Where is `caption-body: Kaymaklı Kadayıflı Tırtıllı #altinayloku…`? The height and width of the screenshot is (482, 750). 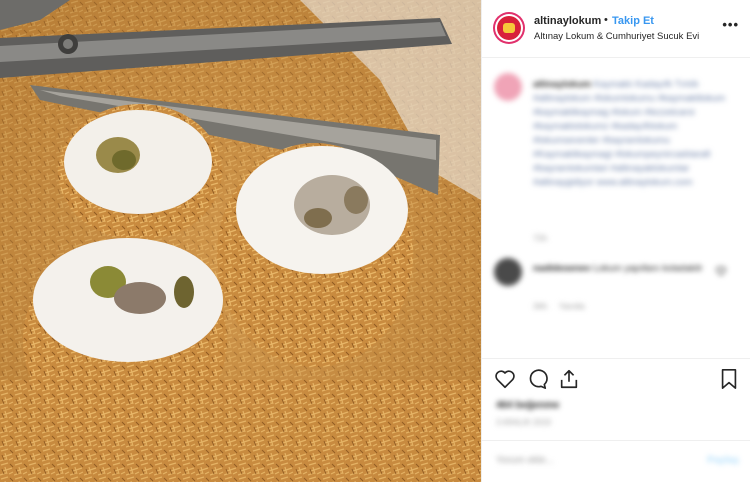
caption-body: Kaymaklı Kadayıflı Tırtıllı #altinayloku… is located at coordinates (629, 133).